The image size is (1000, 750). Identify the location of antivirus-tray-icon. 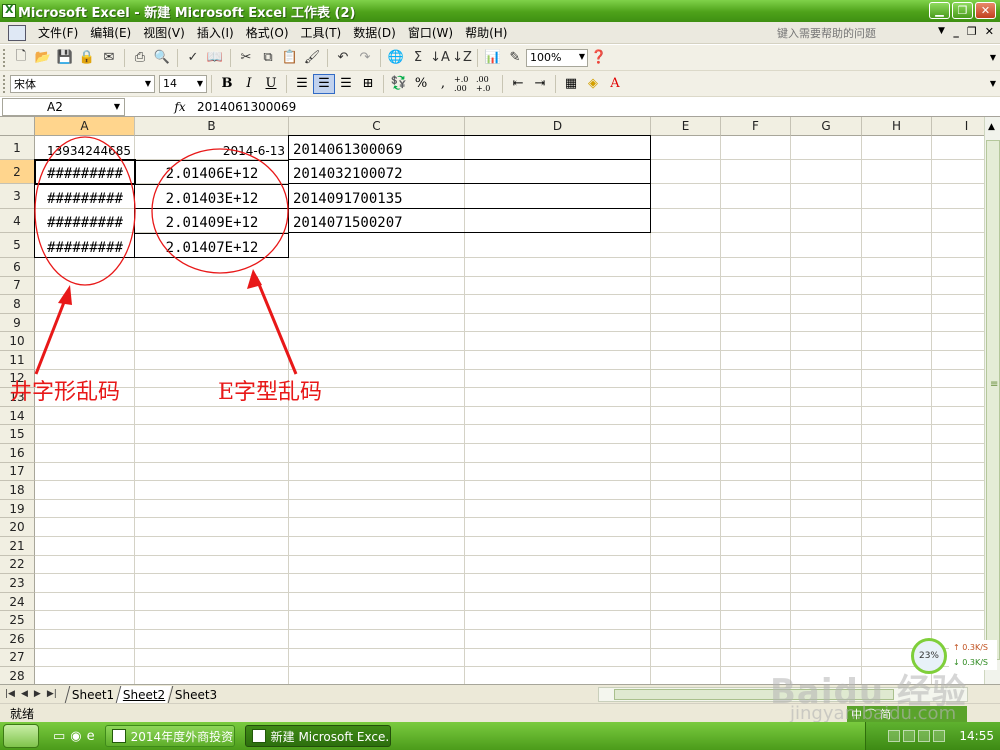
(924, 736).